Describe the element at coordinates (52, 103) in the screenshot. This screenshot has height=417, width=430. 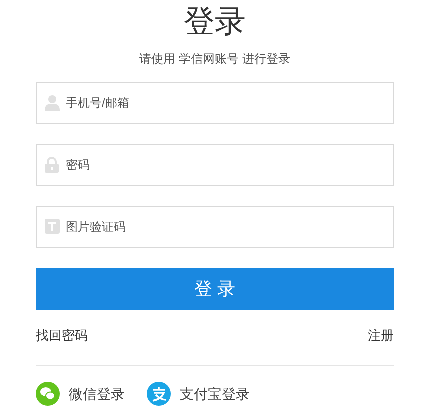
I see `user-icon` at that location.